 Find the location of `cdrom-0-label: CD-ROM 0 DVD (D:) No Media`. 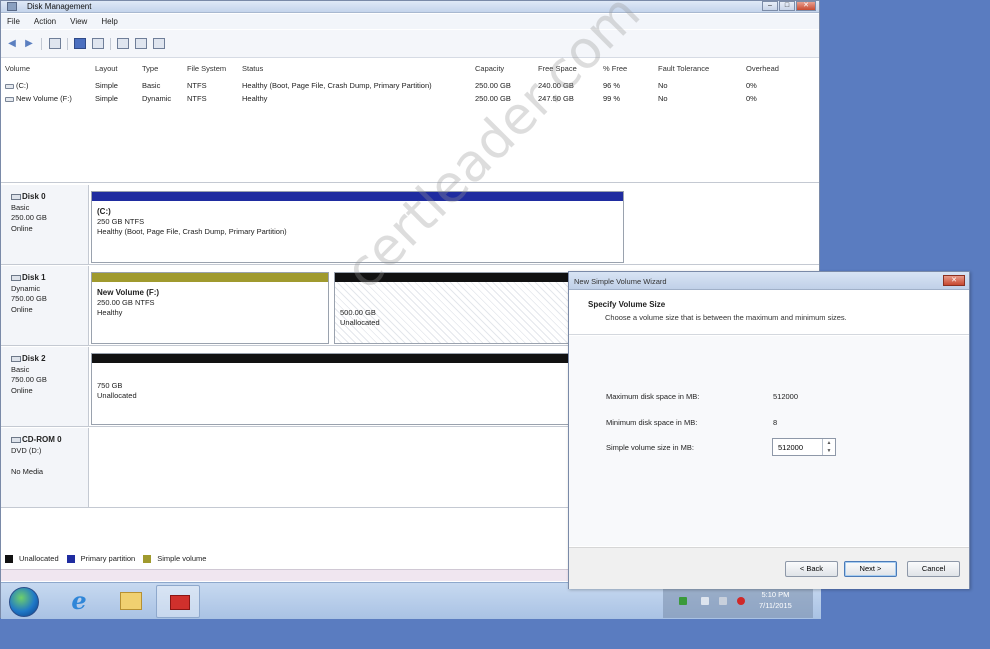

cdrom-0-label: CD-ROM 0 DVD (D:) No Media is located at coordinates (45, 467).